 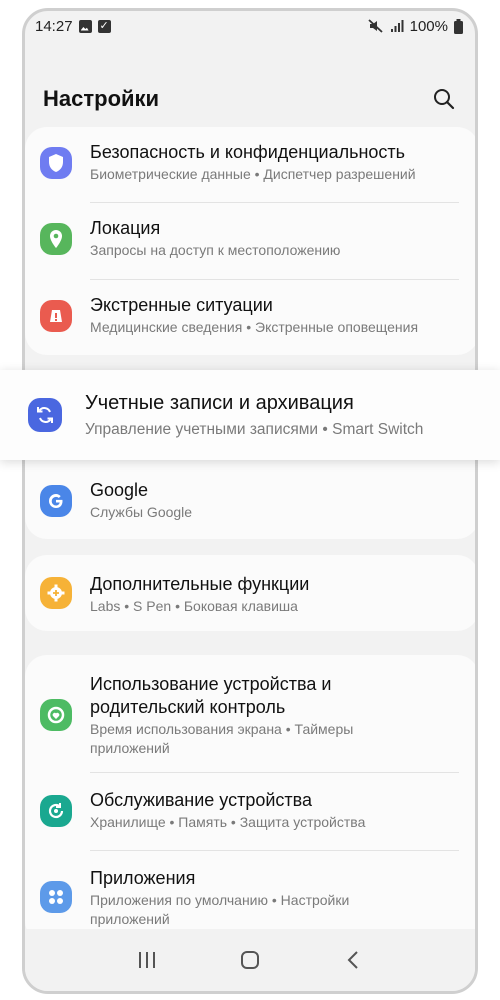 What do you see at coordinates (56, 715) in the screenshot?
I see `digital-wellbeing-icon` at bounding box center [56, 715].